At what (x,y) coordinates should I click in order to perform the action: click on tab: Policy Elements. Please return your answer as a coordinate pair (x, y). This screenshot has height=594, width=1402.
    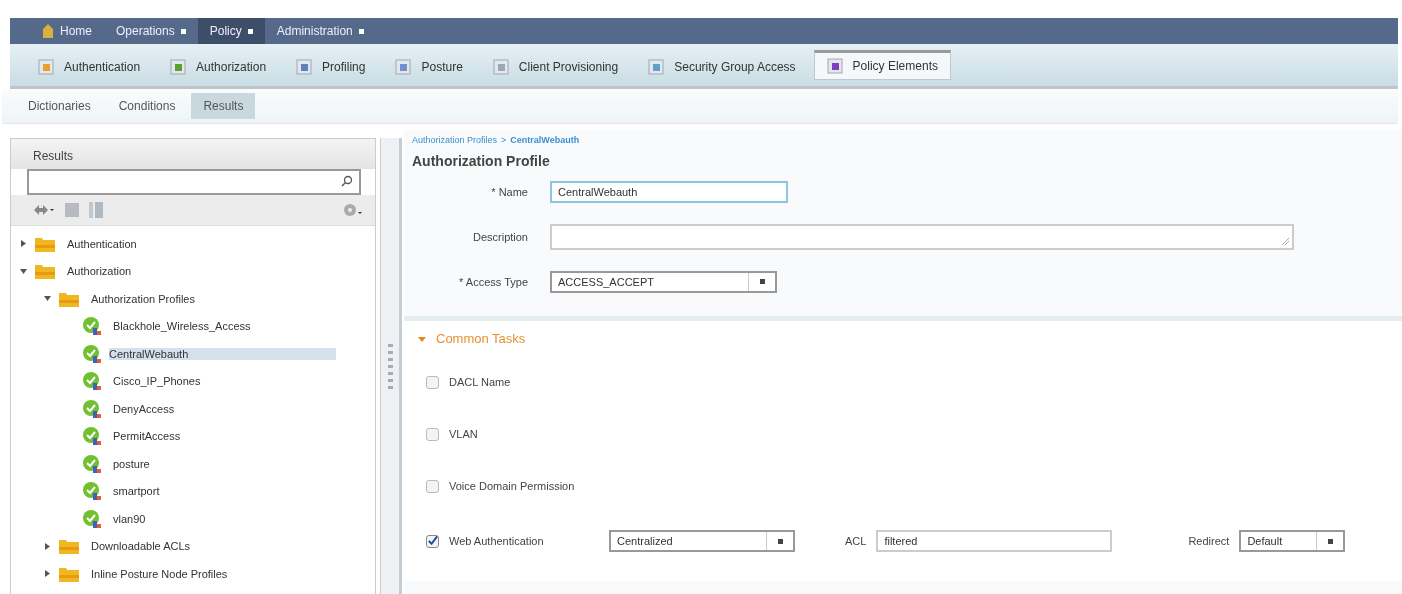
    Looking at the image, I should click on (882, 65).